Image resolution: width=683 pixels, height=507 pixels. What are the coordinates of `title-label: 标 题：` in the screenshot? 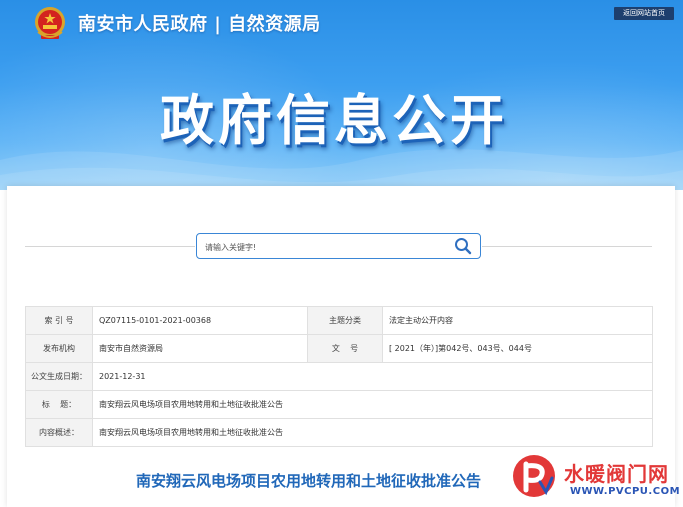 It's located at (59, 404).